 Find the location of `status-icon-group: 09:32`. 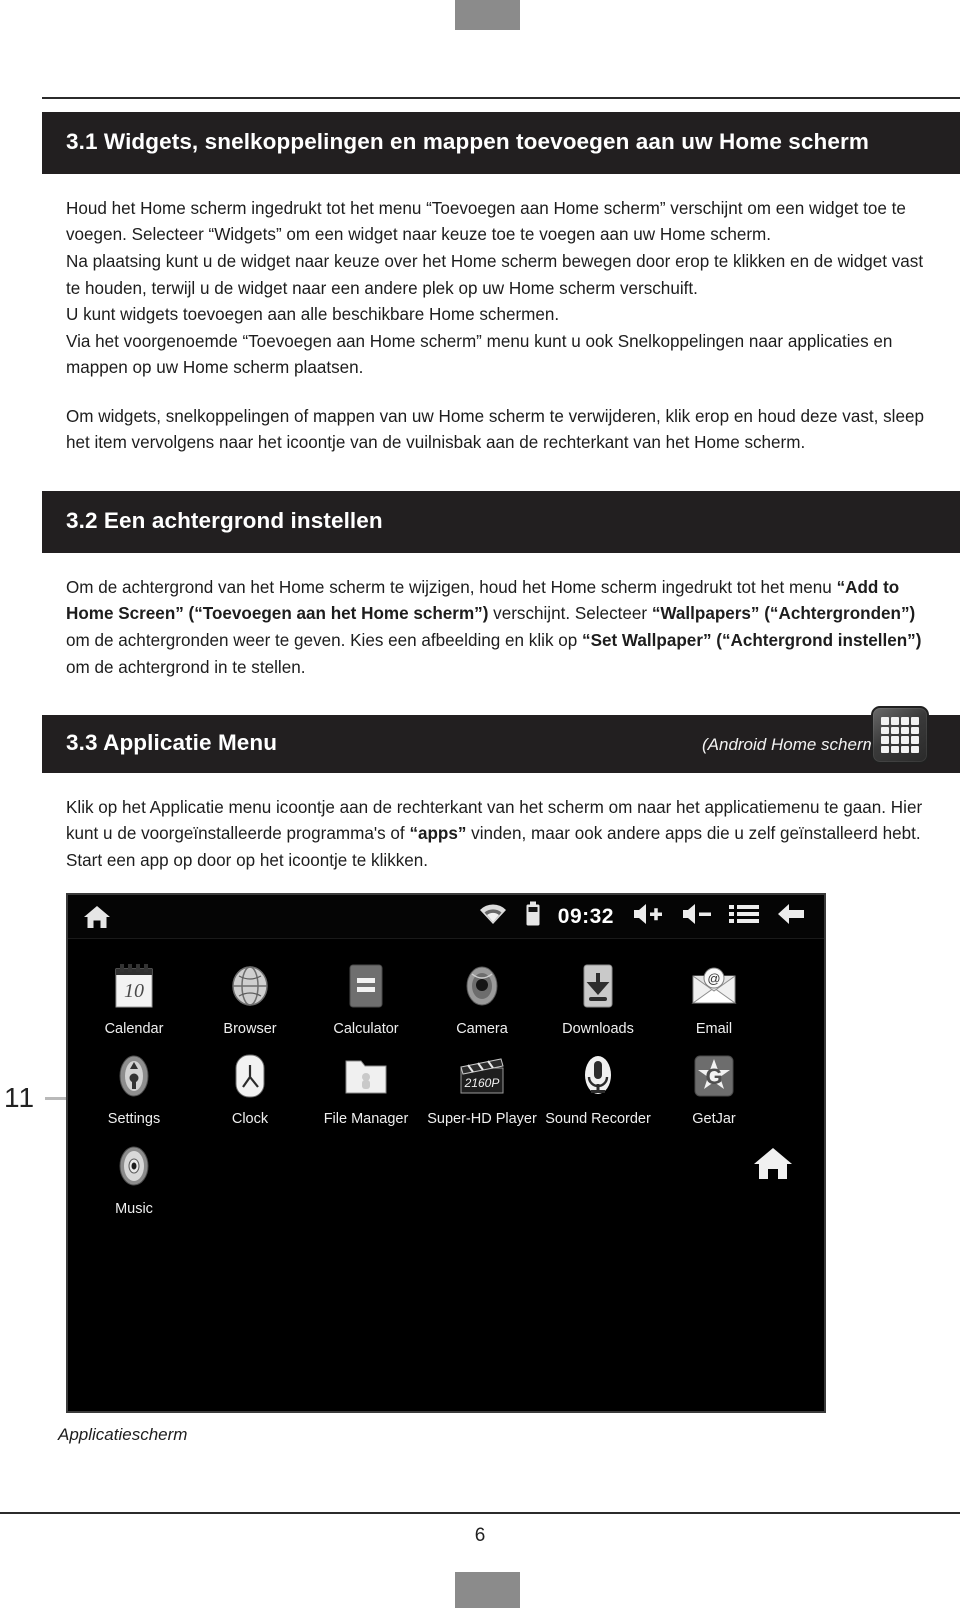

status-icon-group: 09:32 is located at coordinates (642, 916).